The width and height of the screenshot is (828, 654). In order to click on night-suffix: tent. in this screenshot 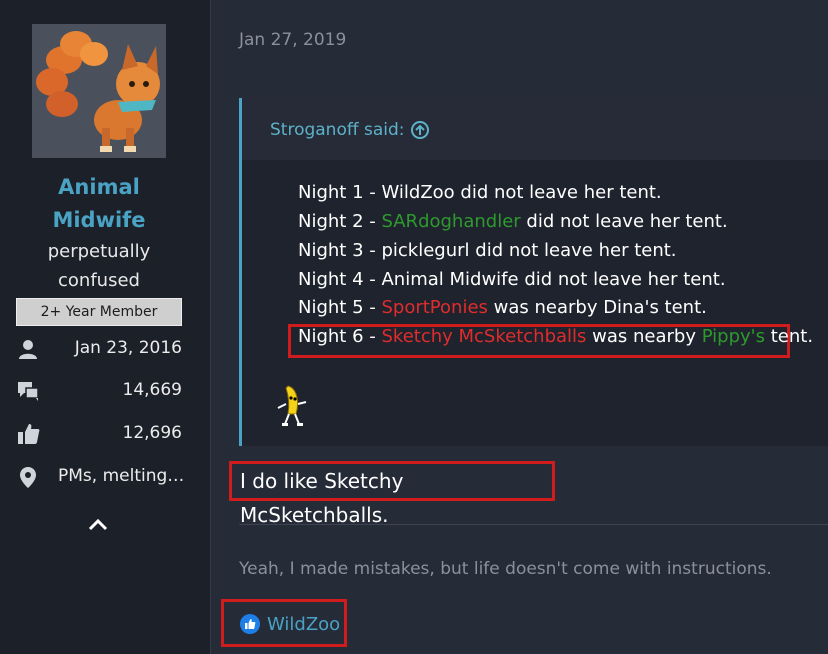, I will do `click(789, 336)`.